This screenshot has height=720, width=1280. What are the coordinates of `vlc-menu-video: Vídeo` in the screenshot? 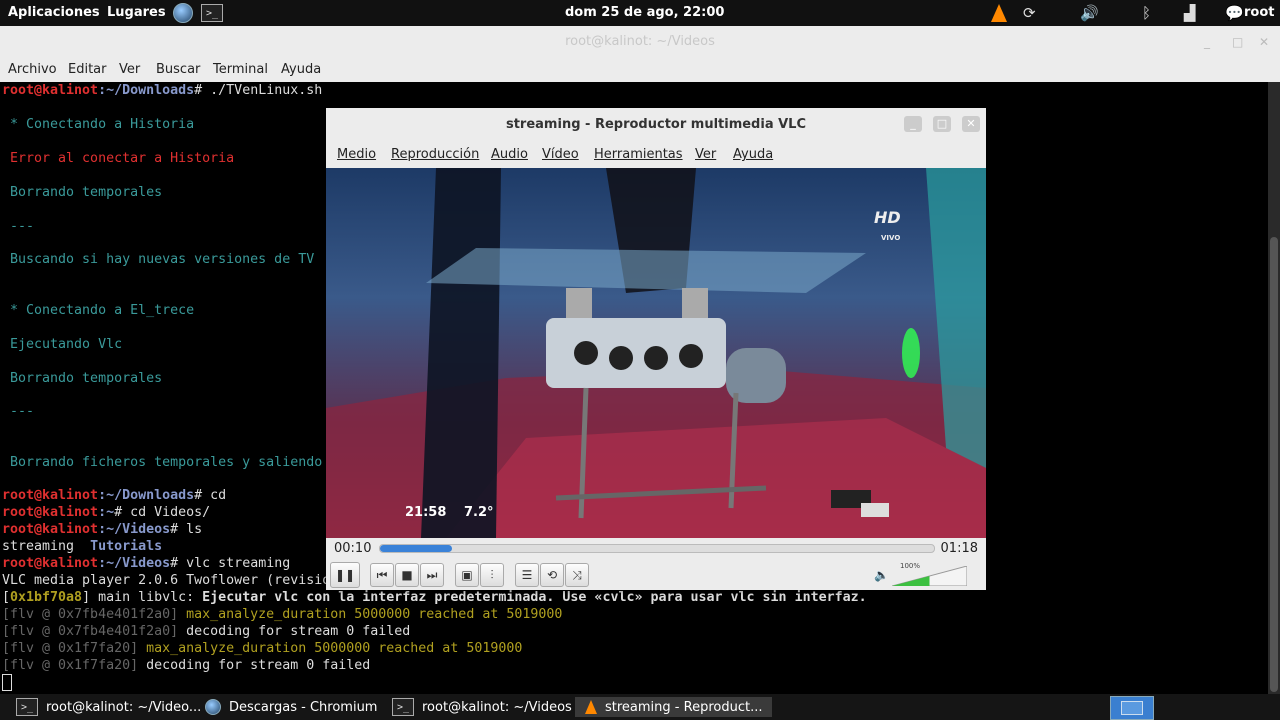 It's located at (560, 154).